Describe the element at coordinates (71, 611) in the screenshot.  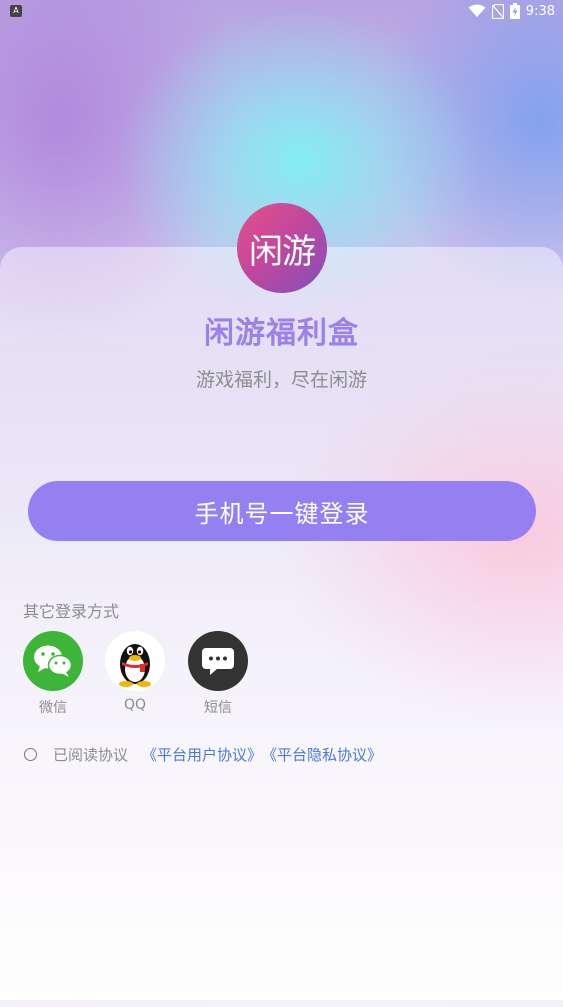
I see `other-login-title: 其它登录方式` at that location.